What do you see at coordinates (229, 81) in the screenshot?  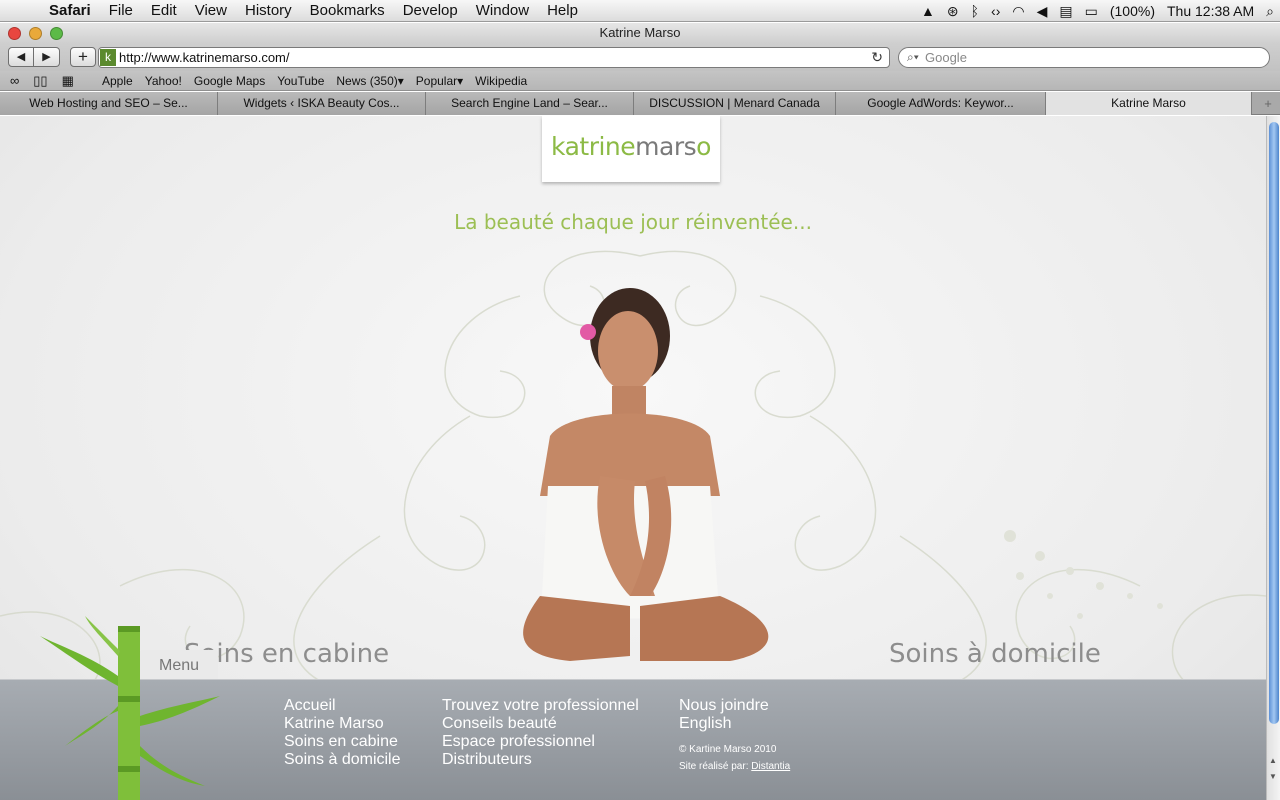 I see `bookmark-google-maps: Google Maps` at bounding box center [229, 81].